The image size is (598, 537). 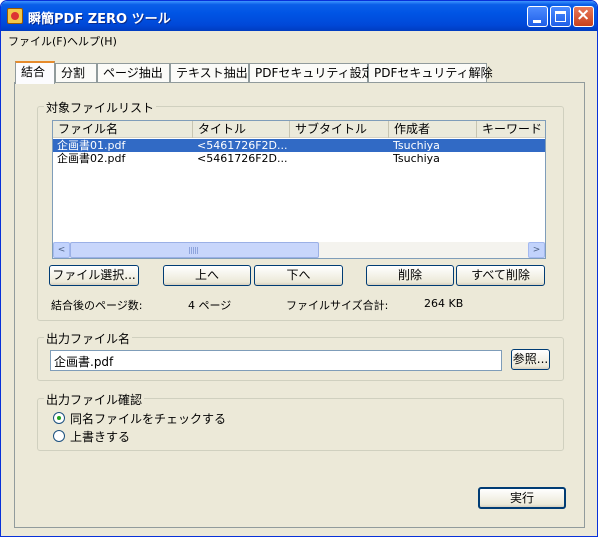 I want to click on scrollbar-thumb, so click(x=194, y=250).